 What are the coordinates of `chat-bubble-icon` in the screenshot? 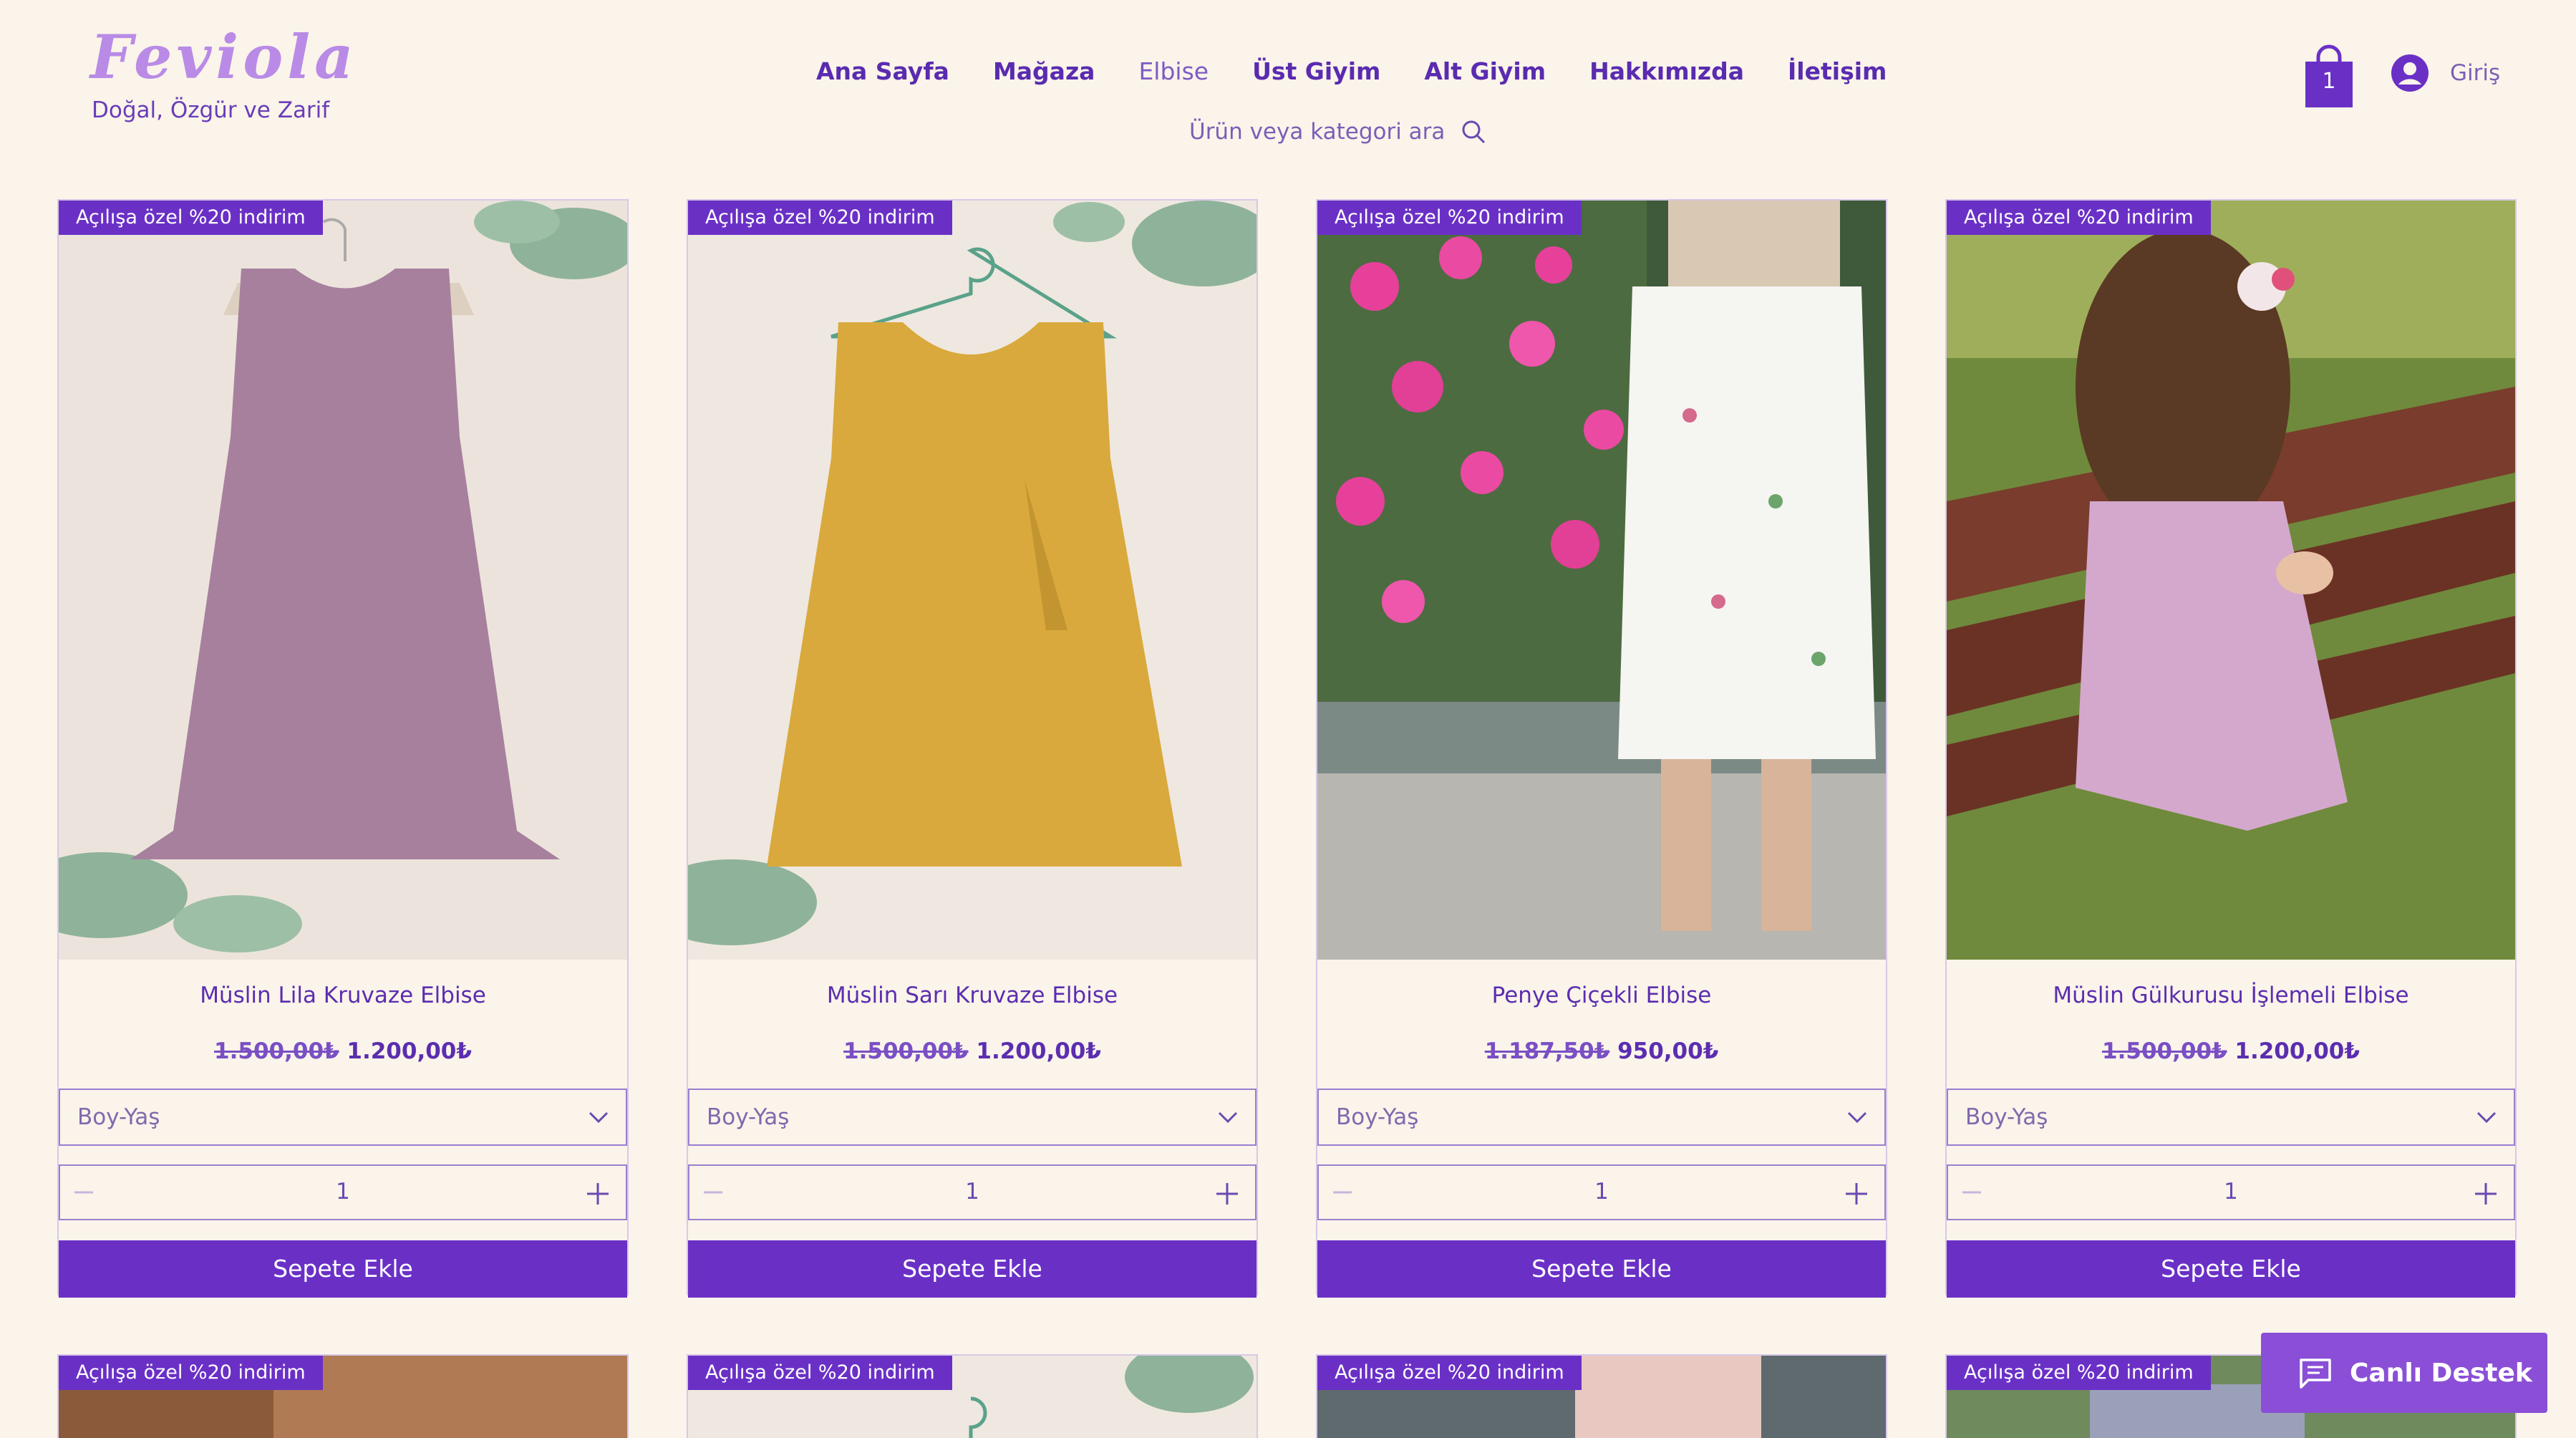 It's located at (2316, 1374).